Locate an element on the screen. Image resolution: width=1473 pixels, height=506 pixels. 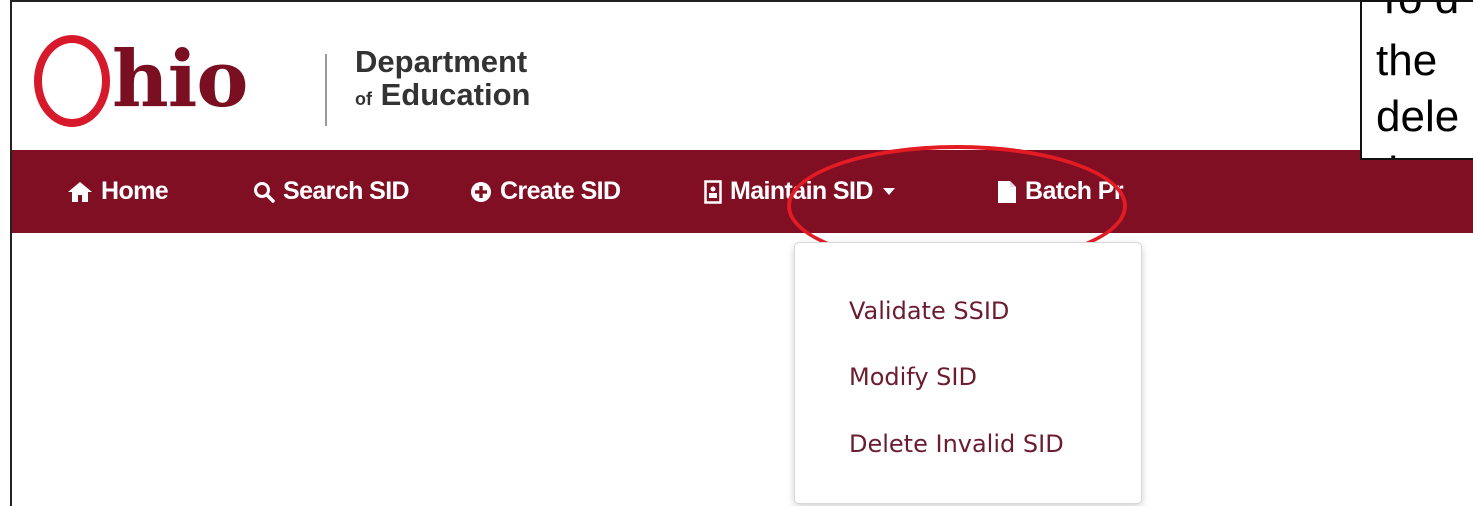
nav-search-label: Search SID is located at coordinates (346, 191).